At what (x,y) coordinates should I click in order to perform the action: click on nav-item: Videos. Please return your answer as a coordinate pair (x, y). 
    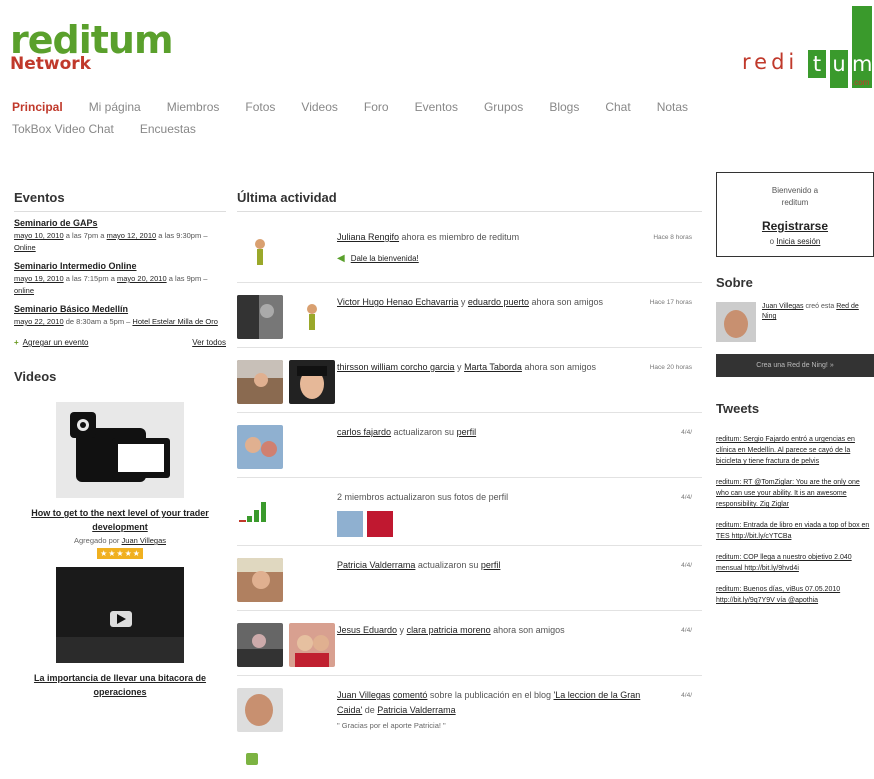
    Looking at the image, I should click on (319, 107).